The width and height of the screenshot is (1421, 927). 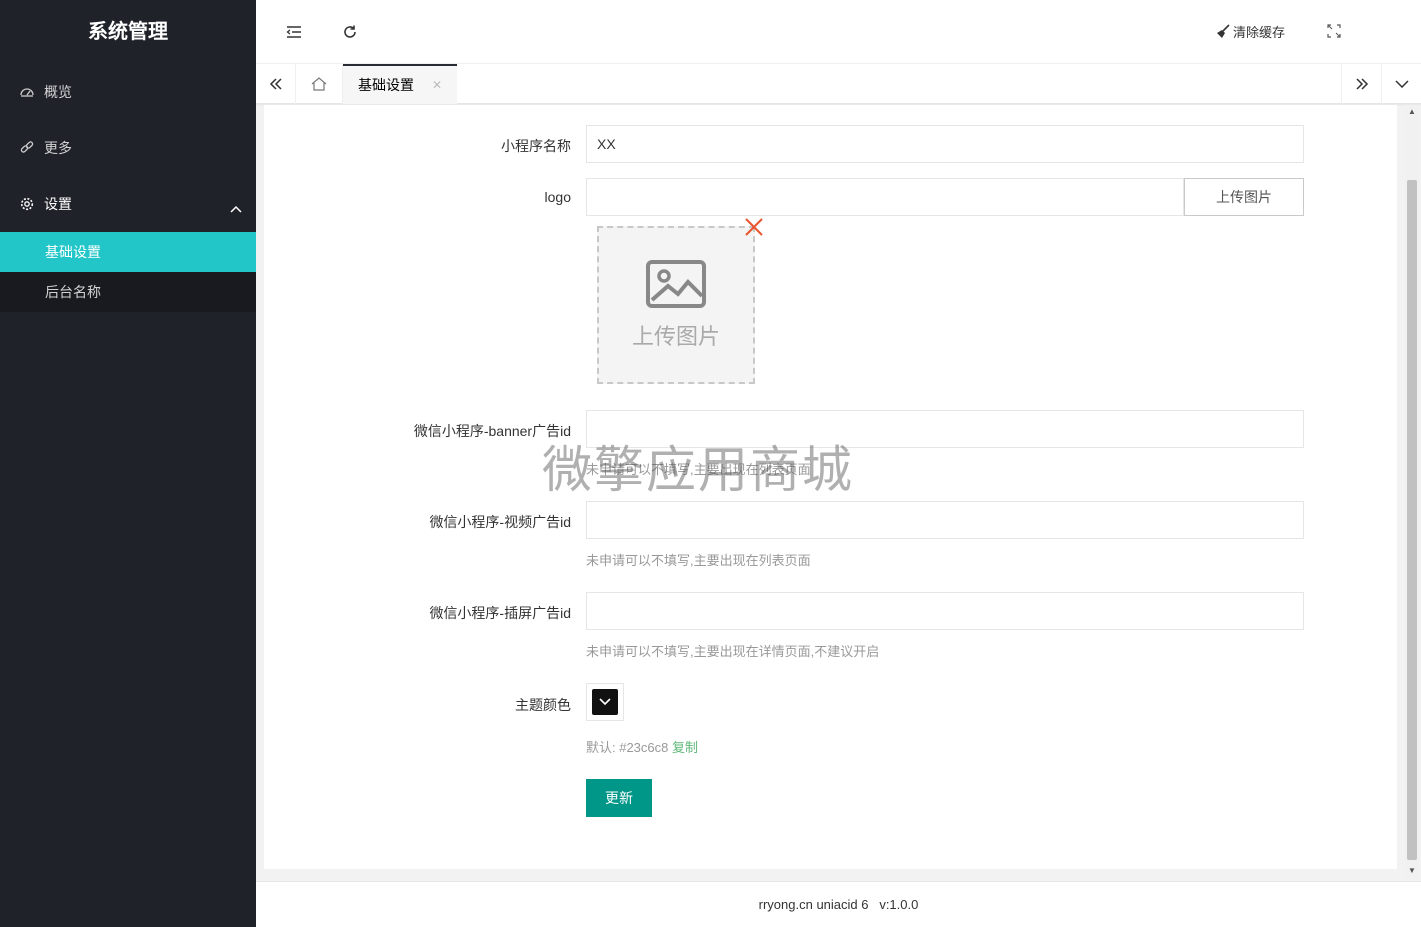 I want to click on sidebar-item-more: 更多, so click(x=128, y=148).